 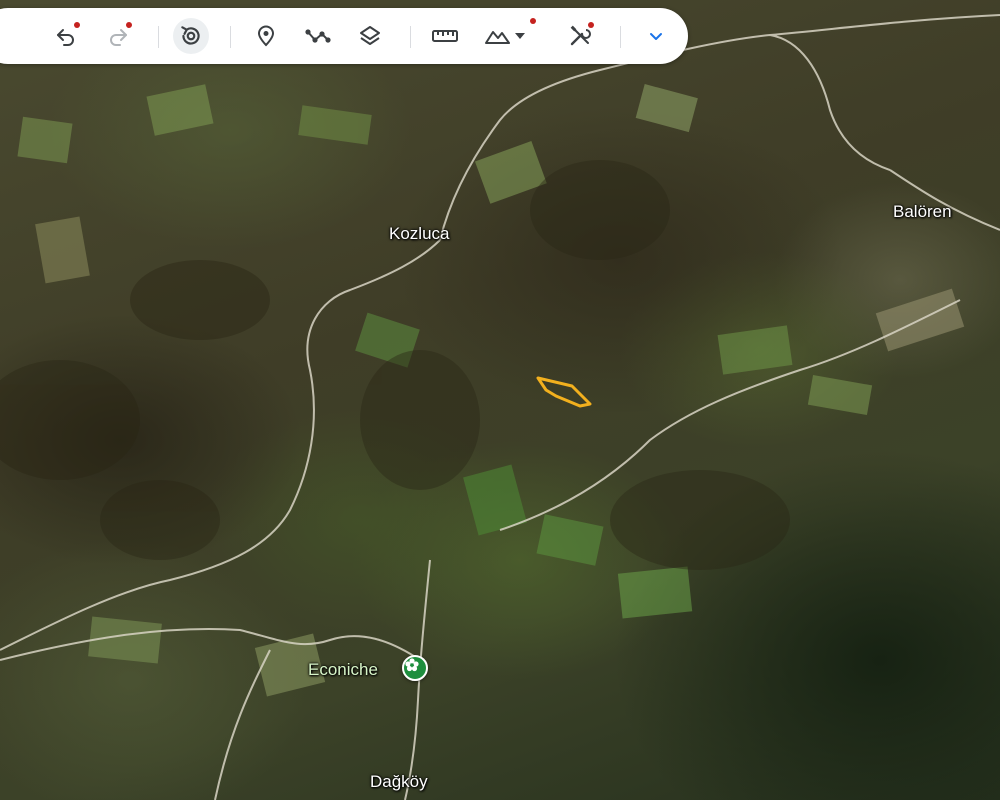 I want to click on place-label-baloren: Balören, so click(x=922, y=212).